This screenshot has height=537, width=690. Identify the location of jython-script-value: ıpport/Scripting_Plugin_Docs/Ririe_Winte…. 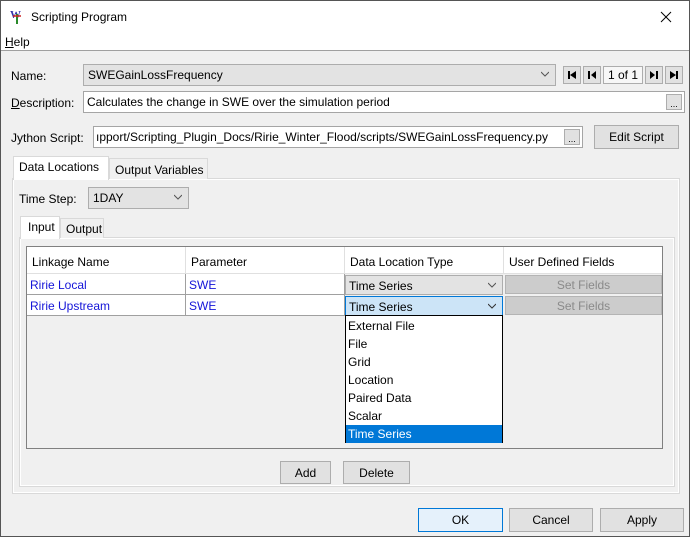
(322, 137).